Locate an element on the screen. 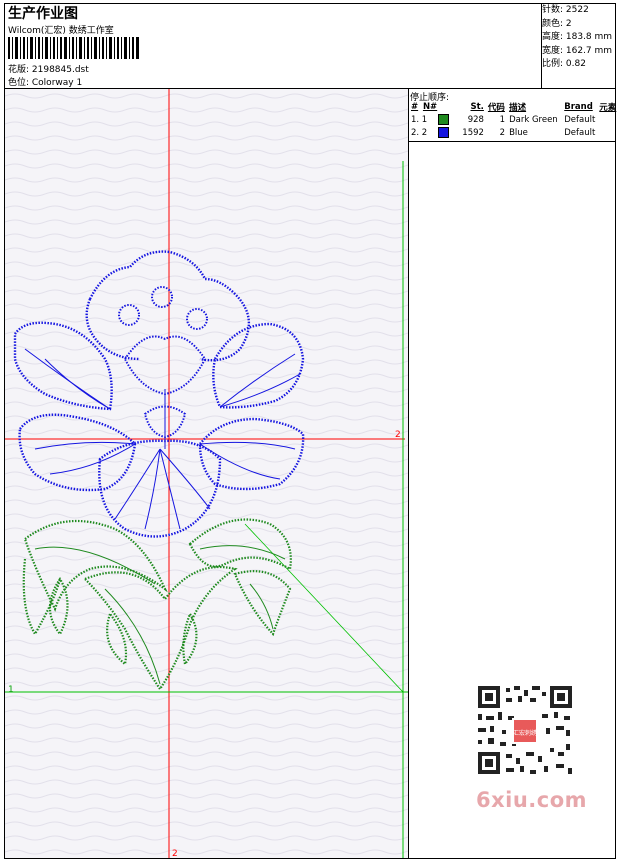 The image size is (620, 861). col-element: 元素 is located at coordinates (608, 108).